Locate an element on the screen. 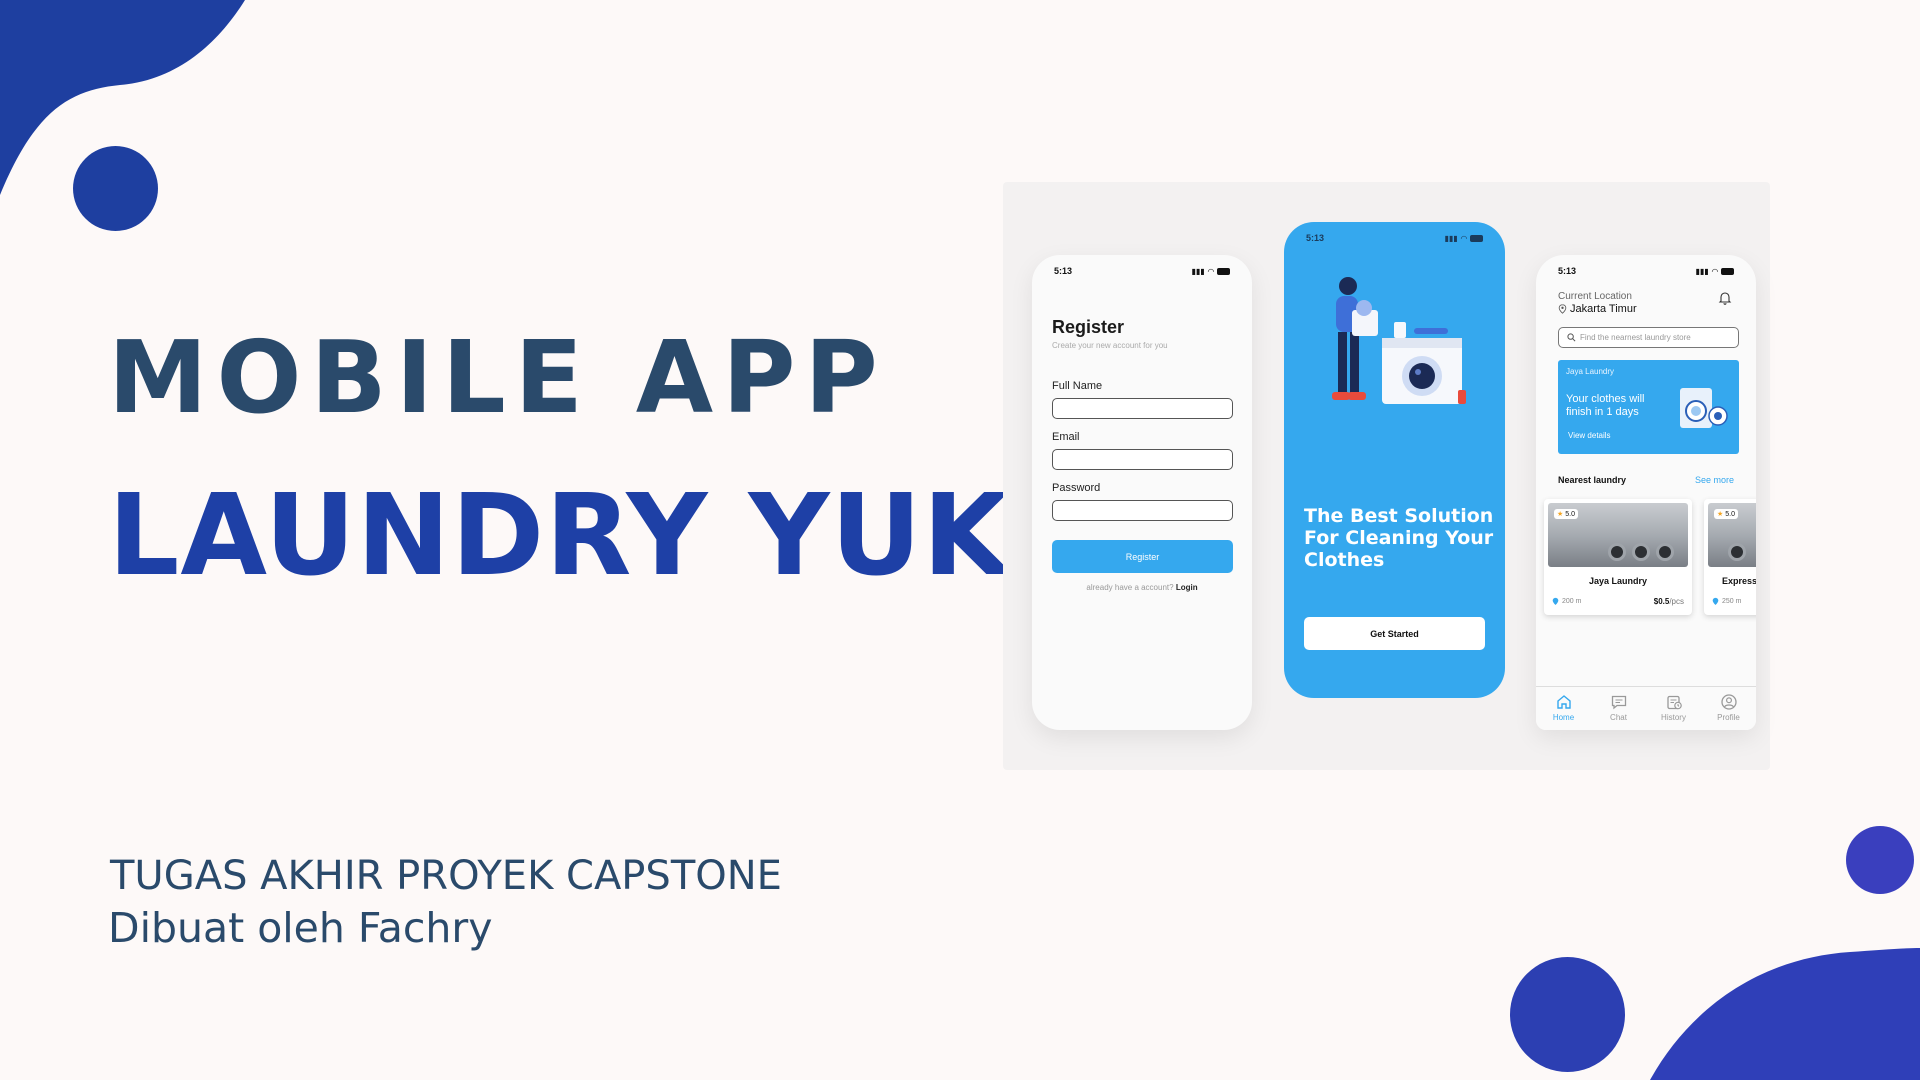 This screenshot has height=1080, width=1920. nav-profile: Profile is located at coordinates (1729, 707).